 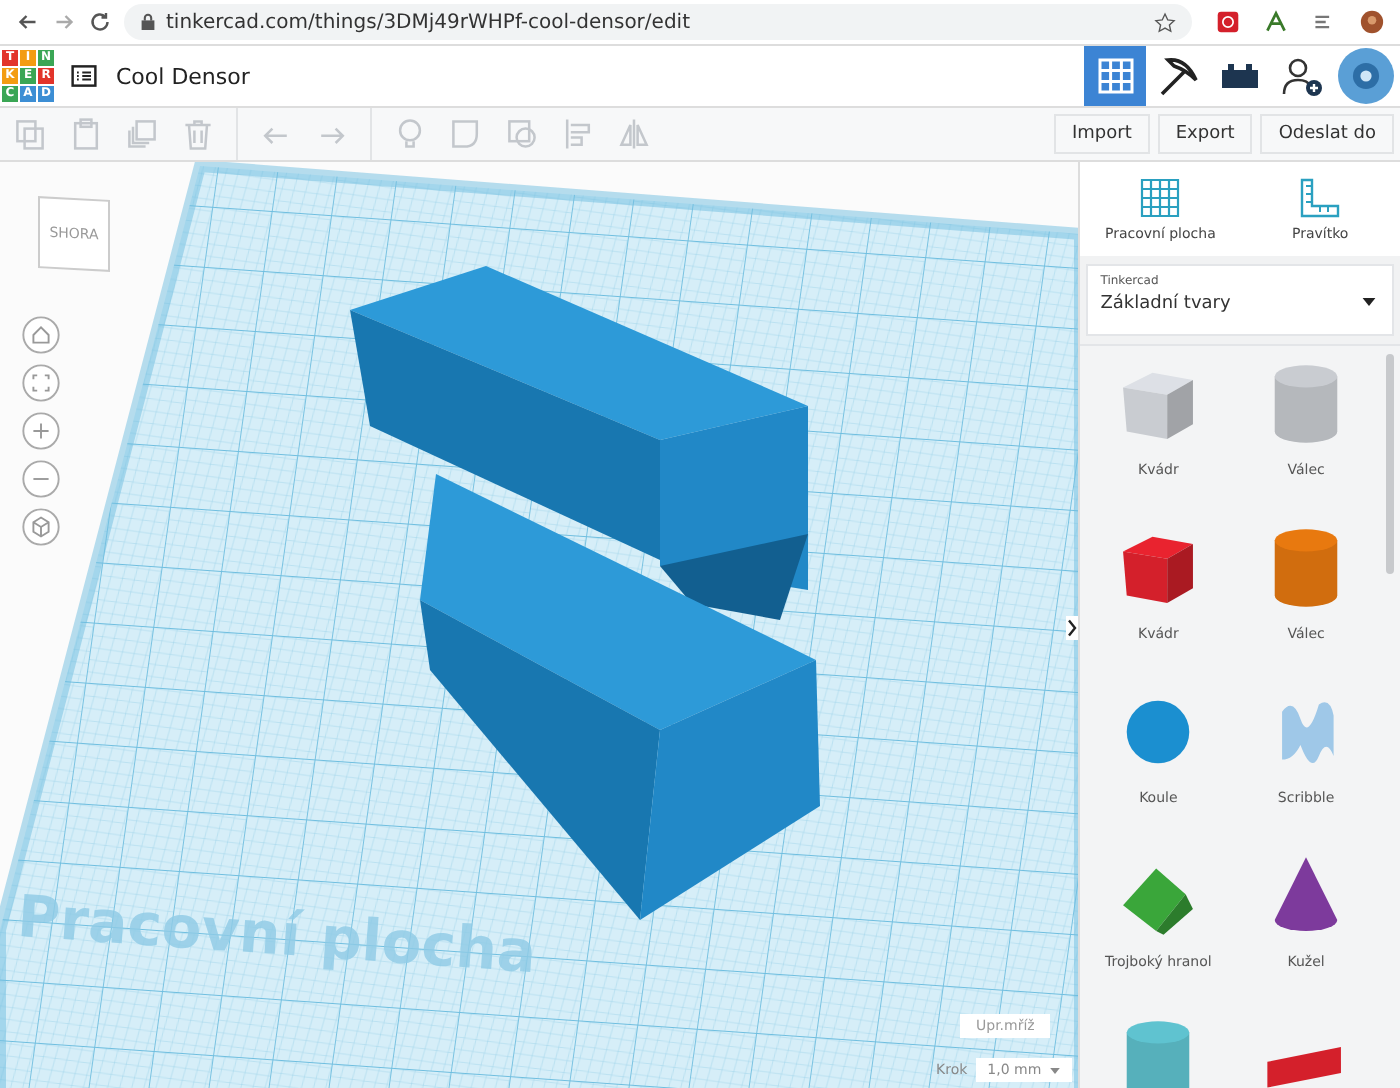 What do you see at coordinates (64, 22) in the screenshot?
I see `forward-icon` at bounding box center [64, 22].